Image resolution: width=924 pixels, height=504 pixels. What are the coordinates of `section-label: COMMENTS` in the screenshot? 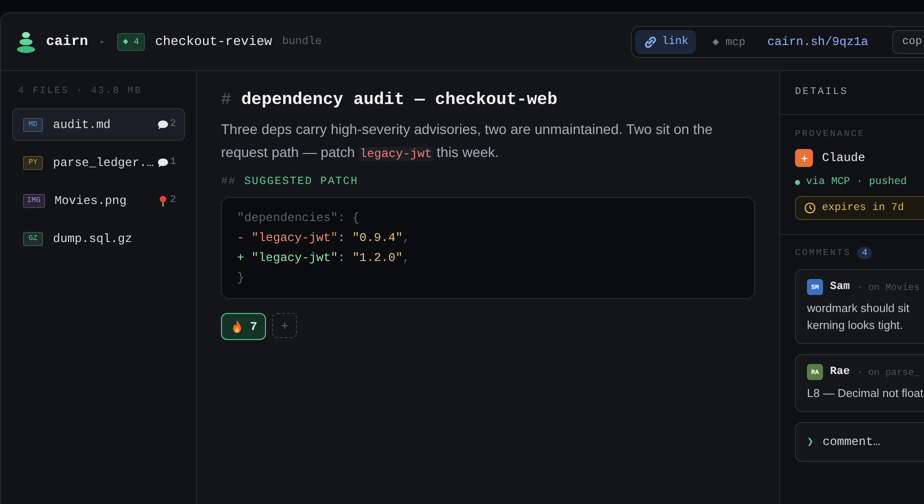 It's located at (823, 253).